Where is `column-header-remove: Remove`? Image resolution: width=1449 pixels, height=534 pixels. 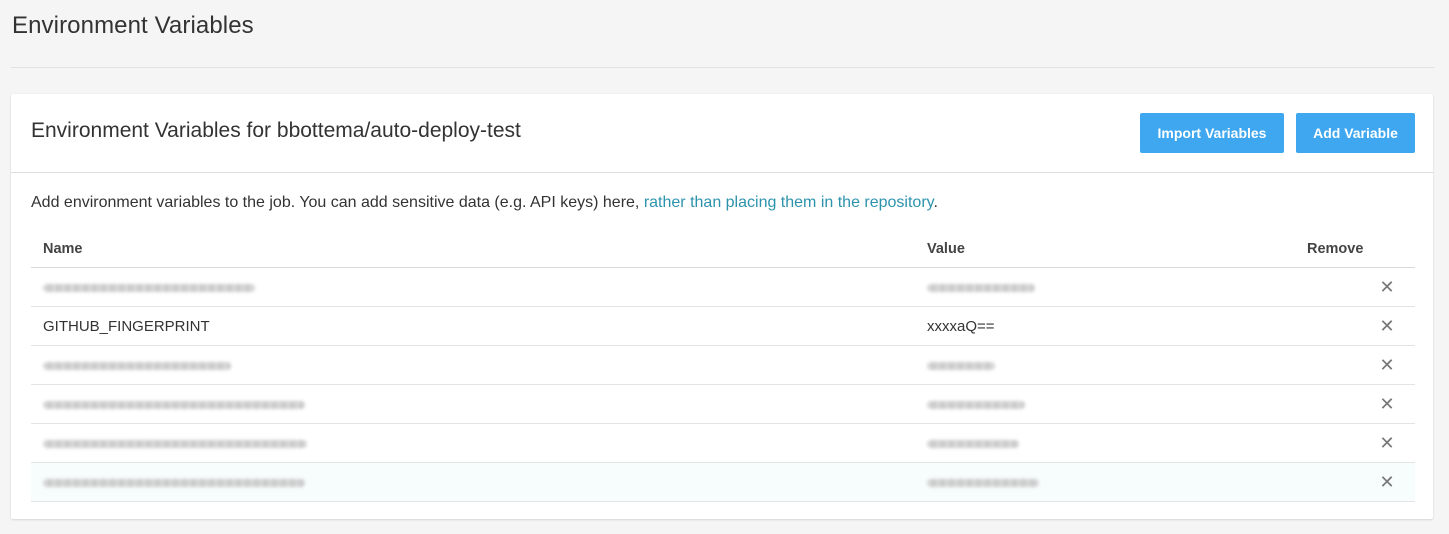
column-header-remove: Remove is located at coordinates (1361, 249).